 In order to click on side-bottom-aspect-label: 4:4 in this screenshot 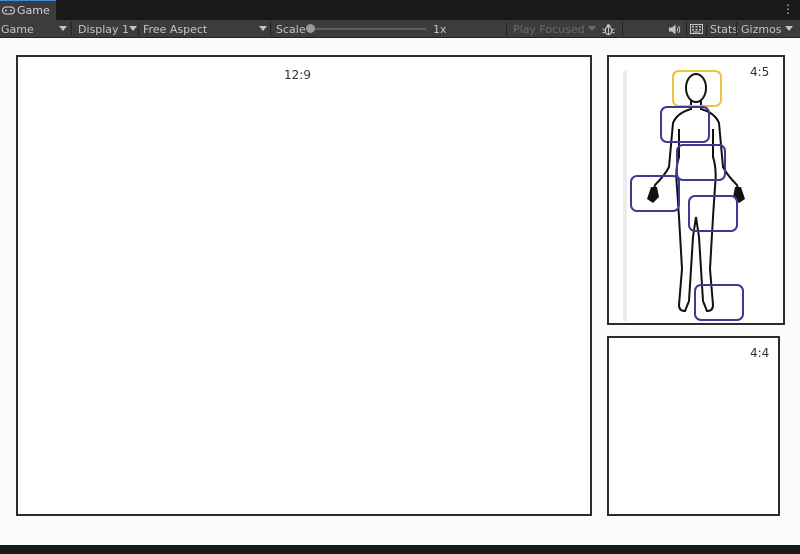, I will do `click(760, 353)`.